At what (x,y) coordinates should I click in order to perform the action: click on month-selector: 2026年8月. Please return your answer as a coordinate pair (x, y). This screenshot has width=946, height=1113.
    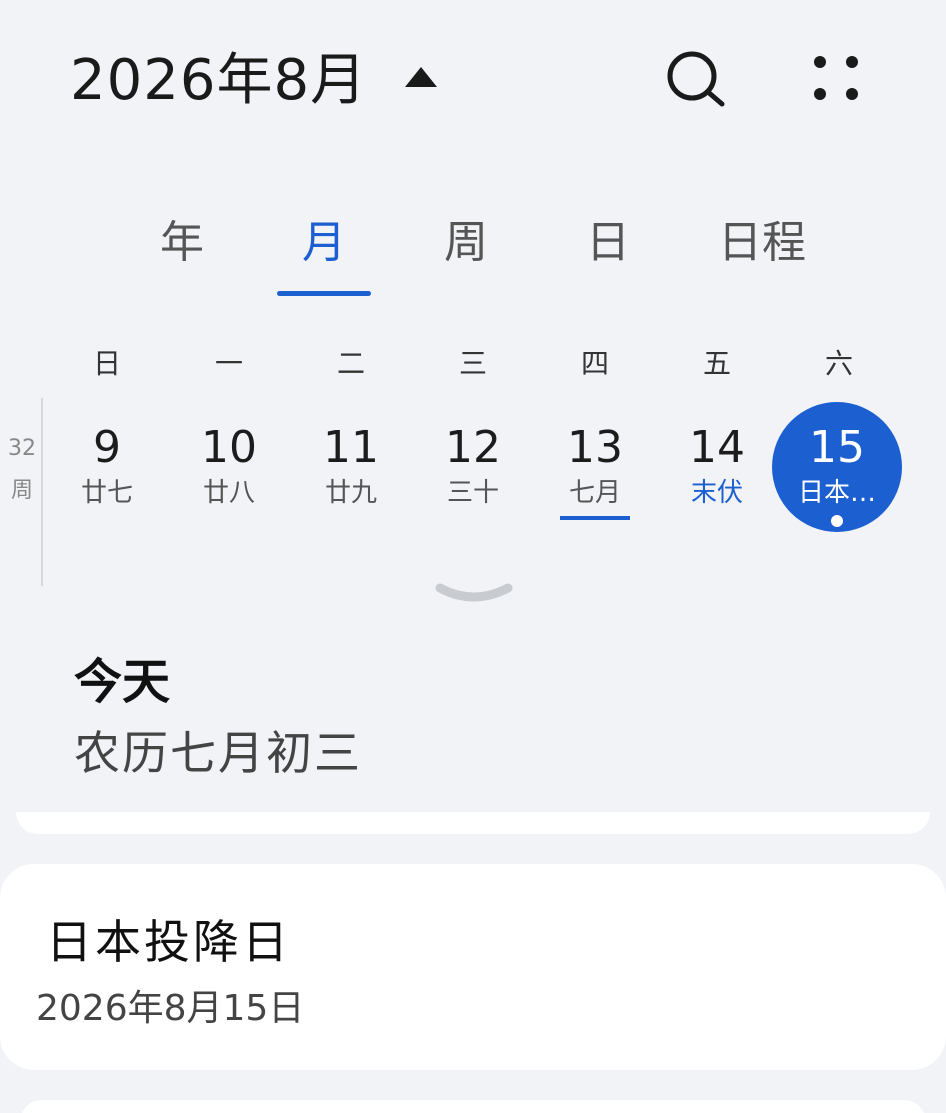
    Looking at the image, I should click on (254, 81).